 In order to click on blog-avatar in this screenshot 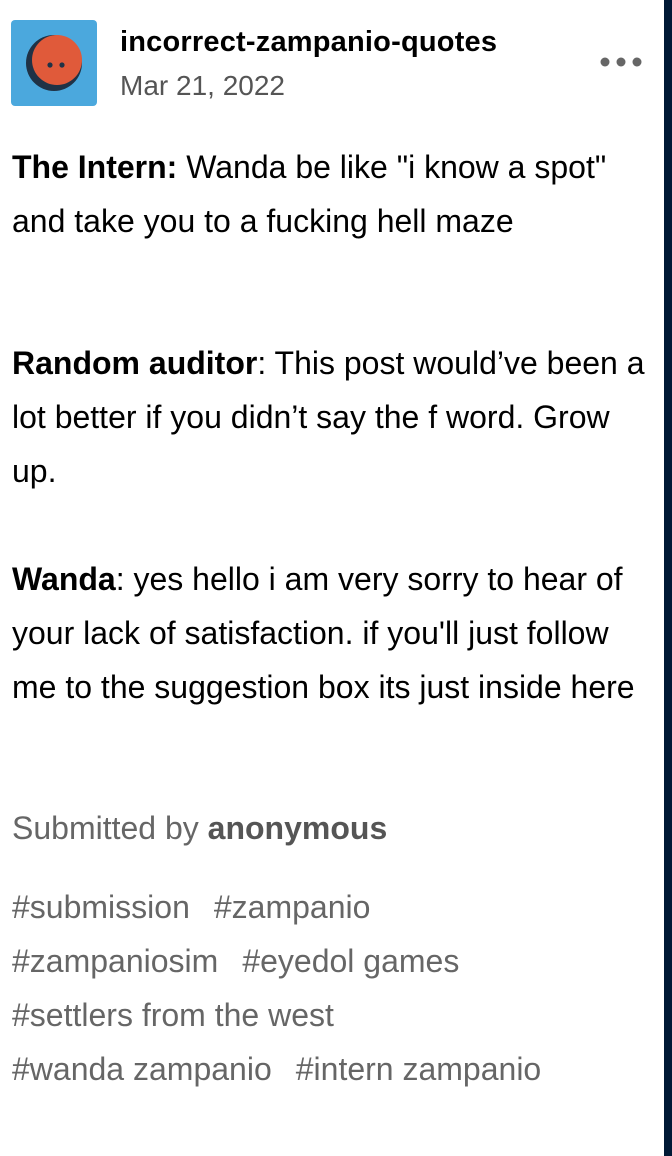, I will do `click(54, 63)`.